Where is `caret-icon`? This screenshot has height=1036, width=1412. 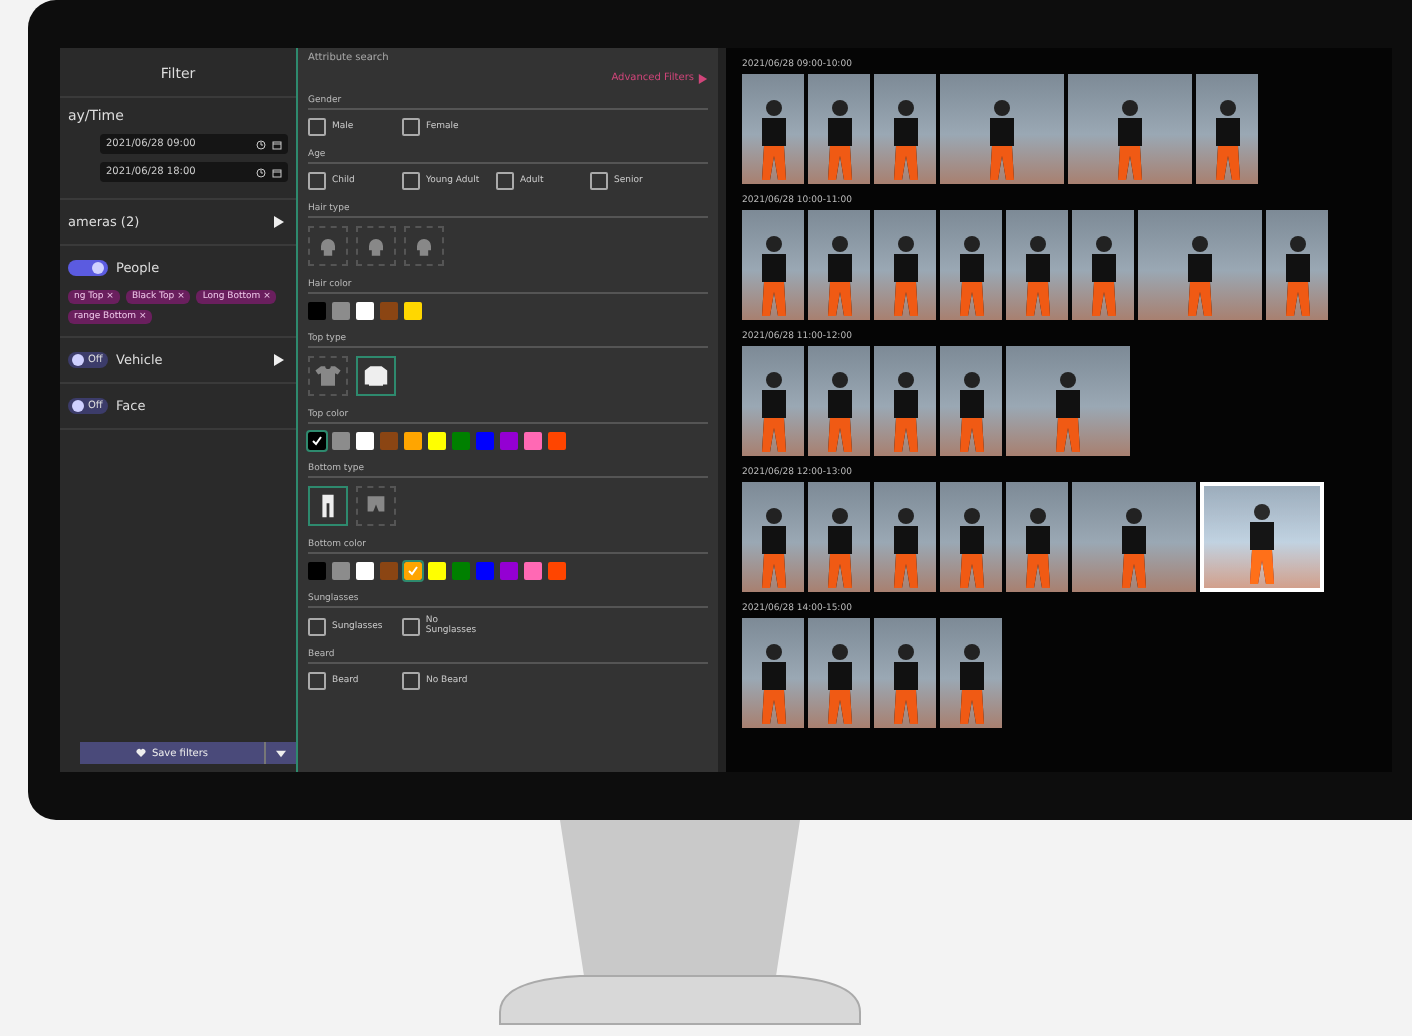 caret-icon is located at coordinates (281, 753).